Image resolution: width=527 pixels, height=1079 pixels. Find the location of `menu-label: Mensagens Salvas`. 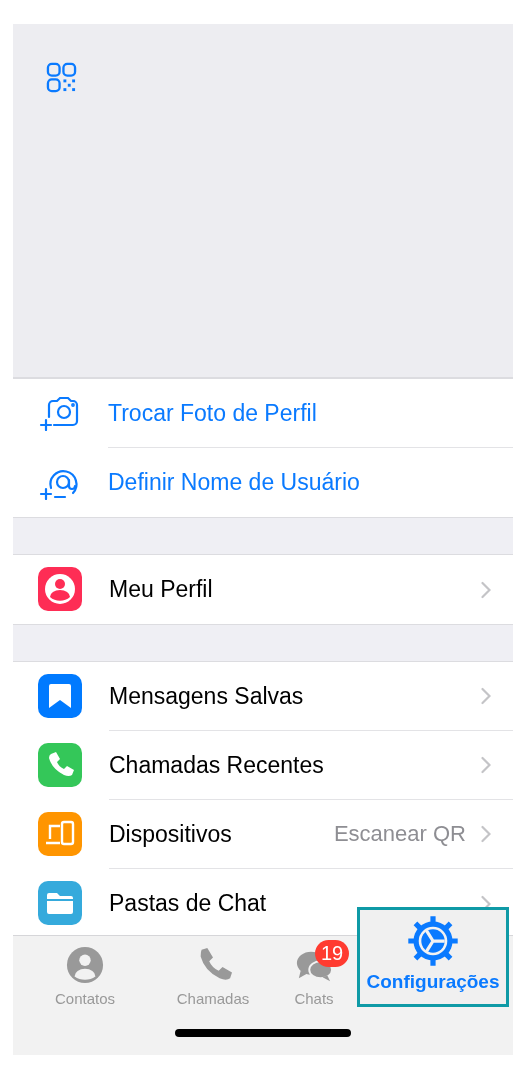

menu-label: Mensagens Salvas is located at coordinates (207, 696).